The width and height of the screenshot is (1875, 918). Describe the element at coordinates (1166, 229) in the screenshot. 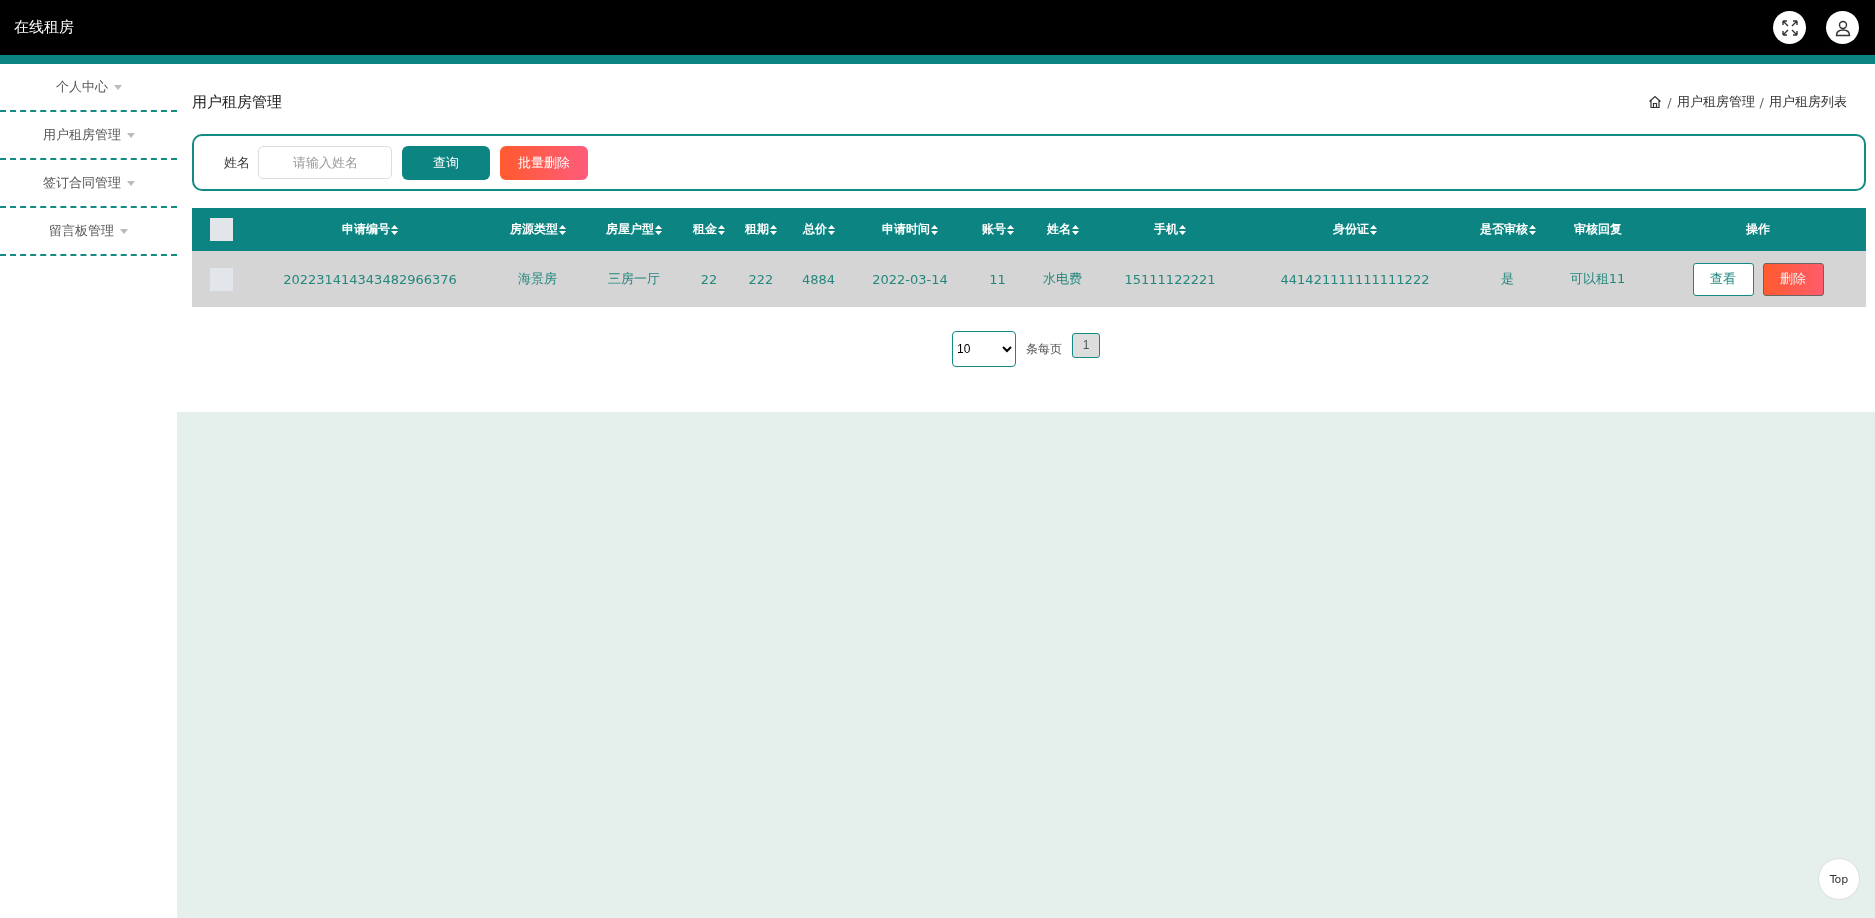

I see `column-header: 手机` at that location.